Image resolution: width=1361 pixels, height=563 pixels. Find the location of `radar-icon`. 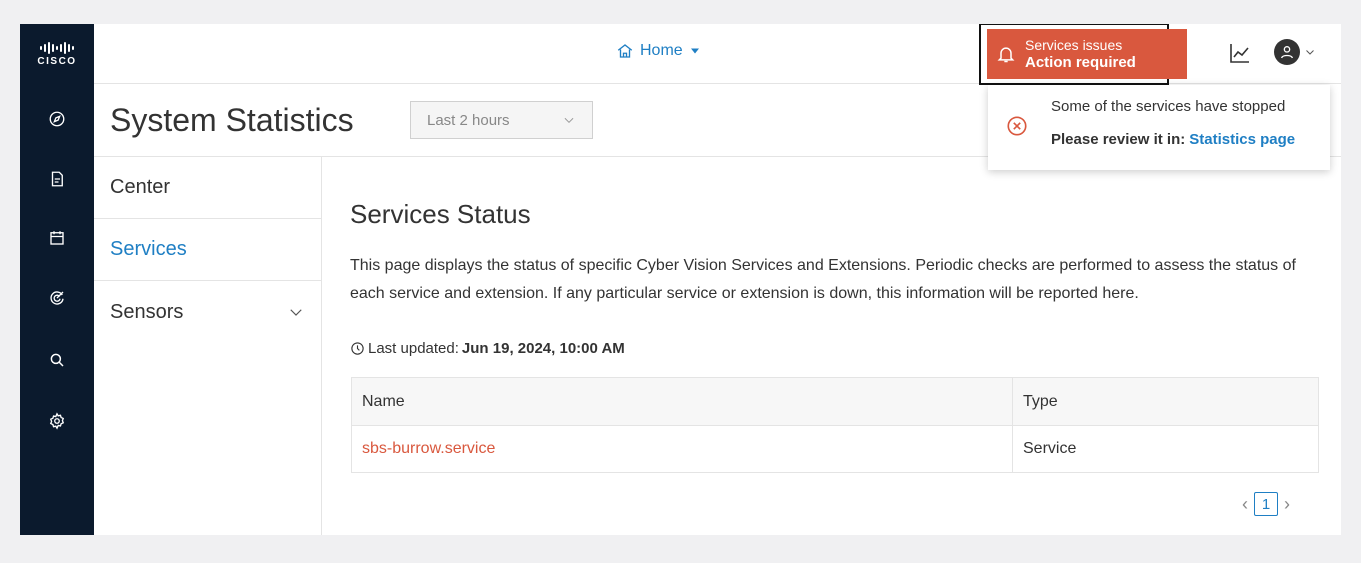

radar-icon is located at coordinates (57, 298).